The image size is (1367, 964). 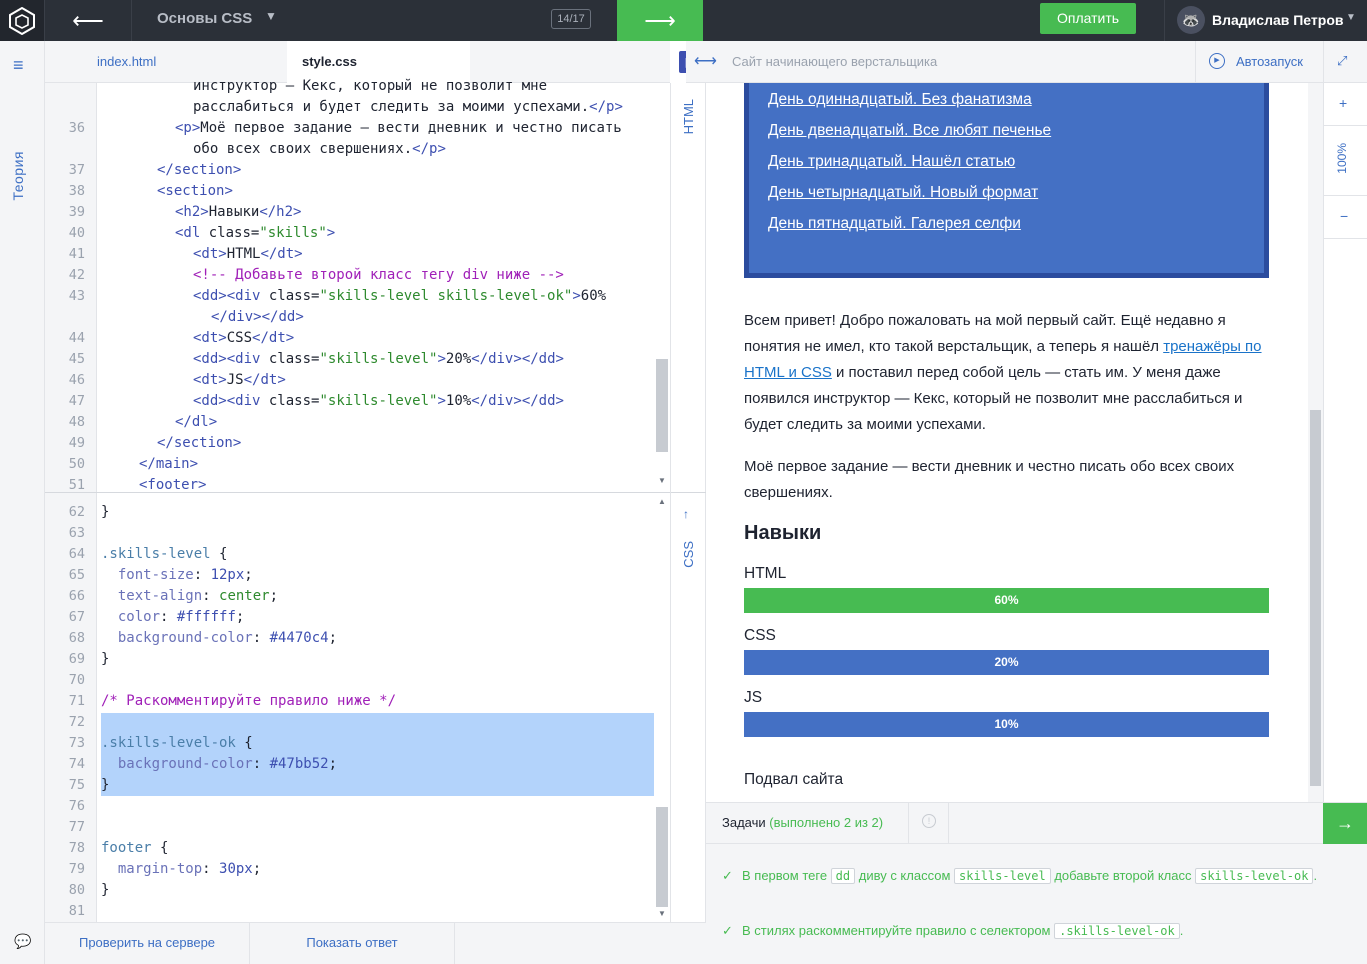 I want to click on css-pane-label: CSS, so click(x=688, y=554).